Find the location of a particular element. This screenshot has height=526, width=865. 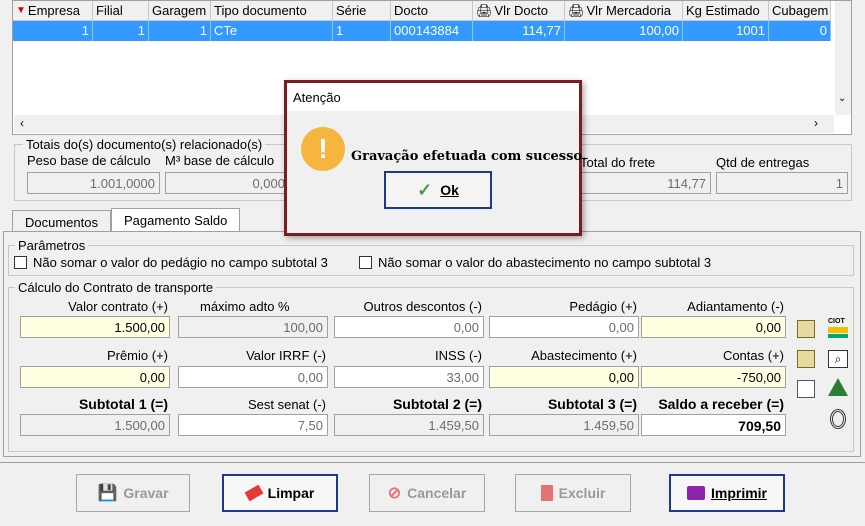

excluir-button: Excluir is located at coordinates (573, 493).